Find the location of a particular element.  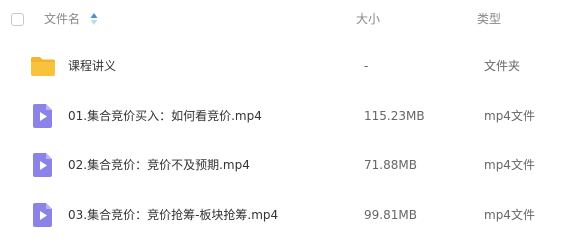

column-header-name: 文件名 is located at coordinates (62, 19).